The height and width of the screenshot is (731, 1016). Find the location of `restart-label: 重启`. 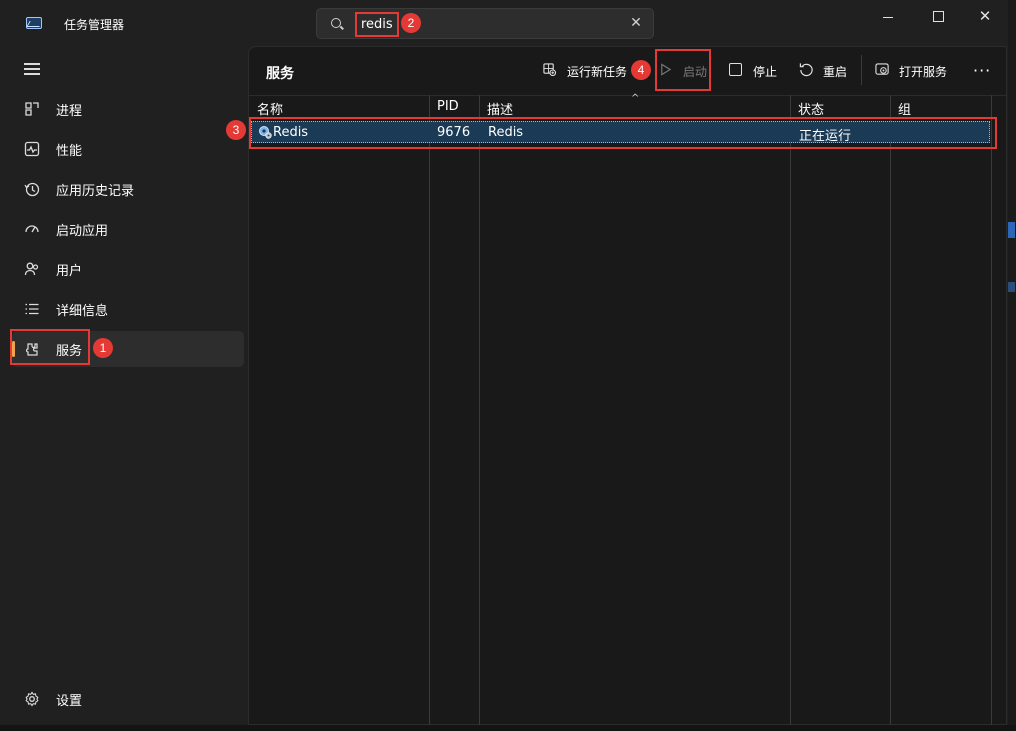

restart-label: 重启 is located at coordinates (835, 72).